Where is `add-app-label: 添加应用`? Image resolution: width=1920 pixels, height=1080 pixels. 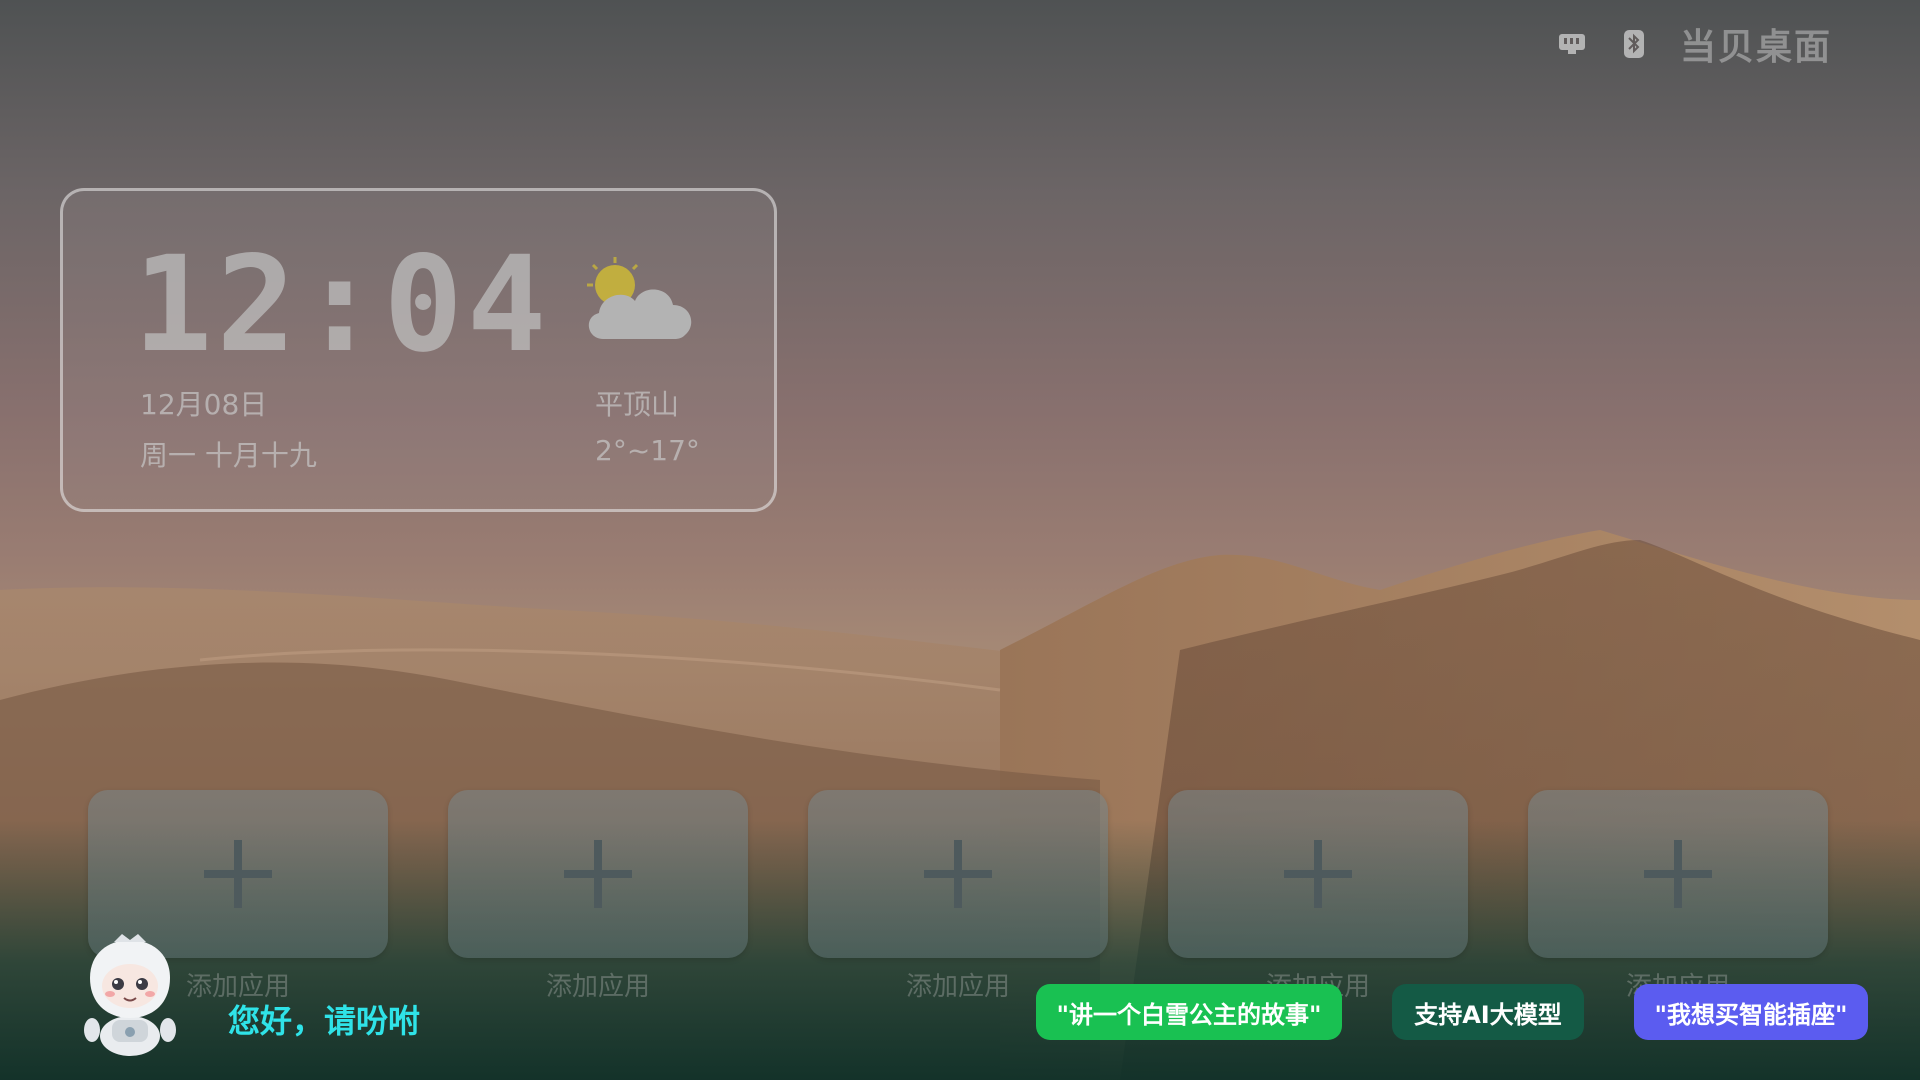 add-app-label: 添加应用 is located at coordinates (597, 987).